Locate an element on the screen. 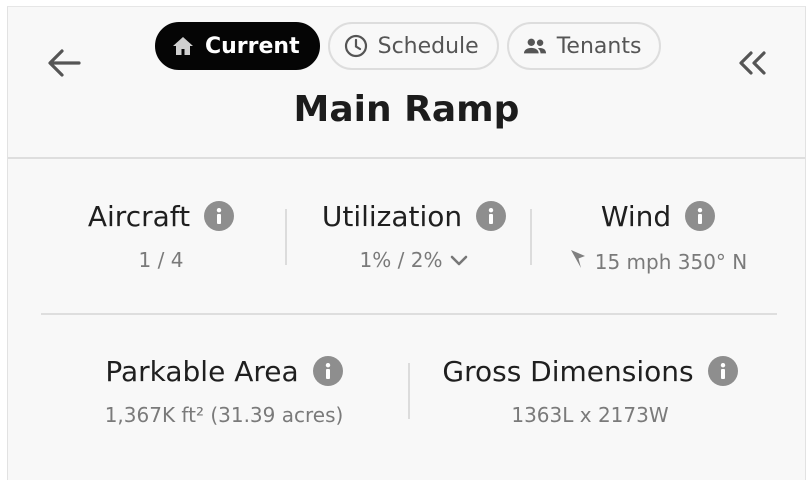 Image resolution: width=812 pixels, height=480 pixels. stat-utilization: Utilization 1% / 2% is located at coordinates (414, 235).